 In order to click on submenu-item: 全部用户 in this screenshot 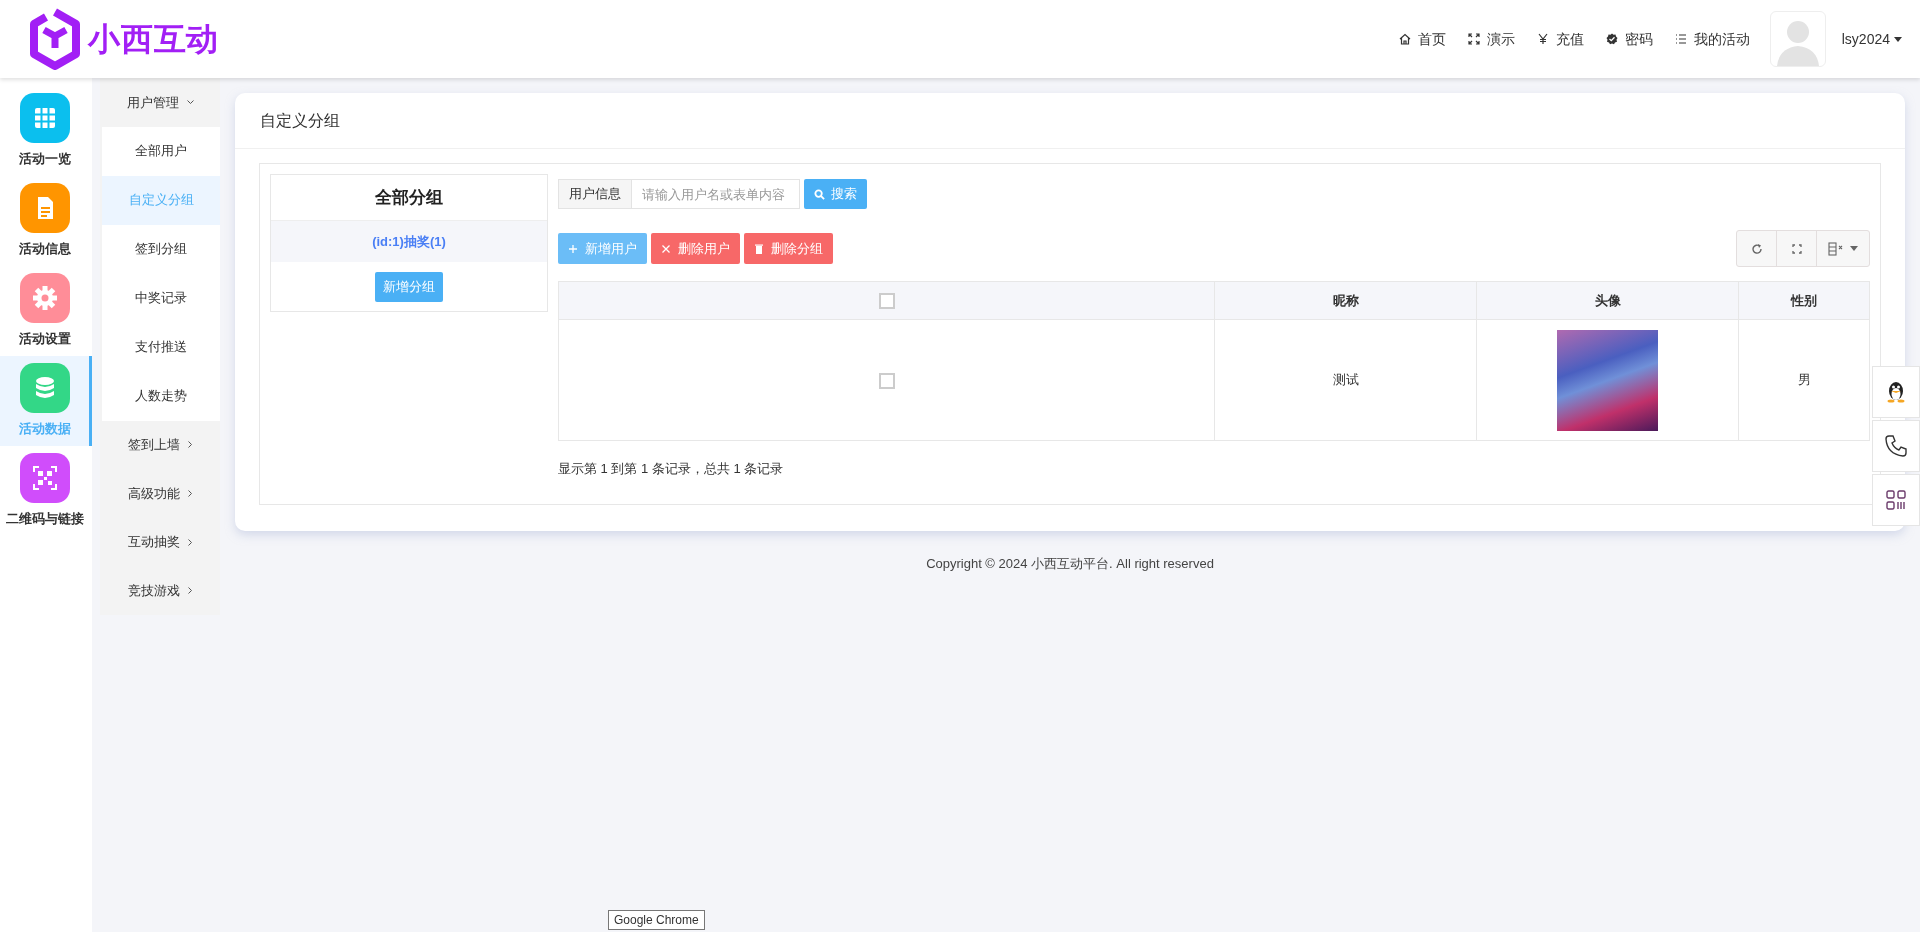, I will do `click(161, 151)`.